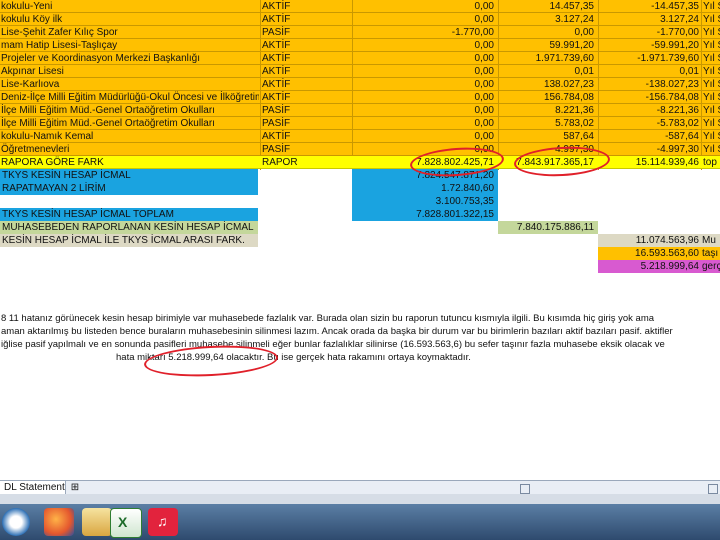 This screenshot has width=720, height=540. What do you see at coordinates (578, 136) in the screenshot?
I see `value-2-cell: 587,64` at bounding box center [578, 136].